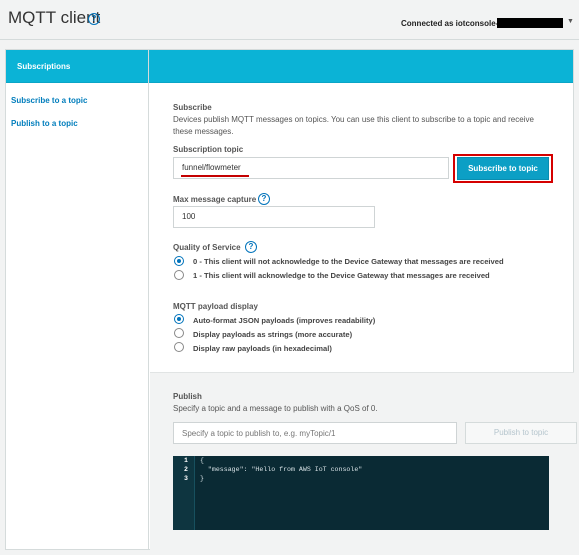 Image resolution: width=579 pixels, height=555 pixels. Describe the element at coordinates (570, 21) in the screenshot. I see `chevron-down-icon: ▼` at that location.